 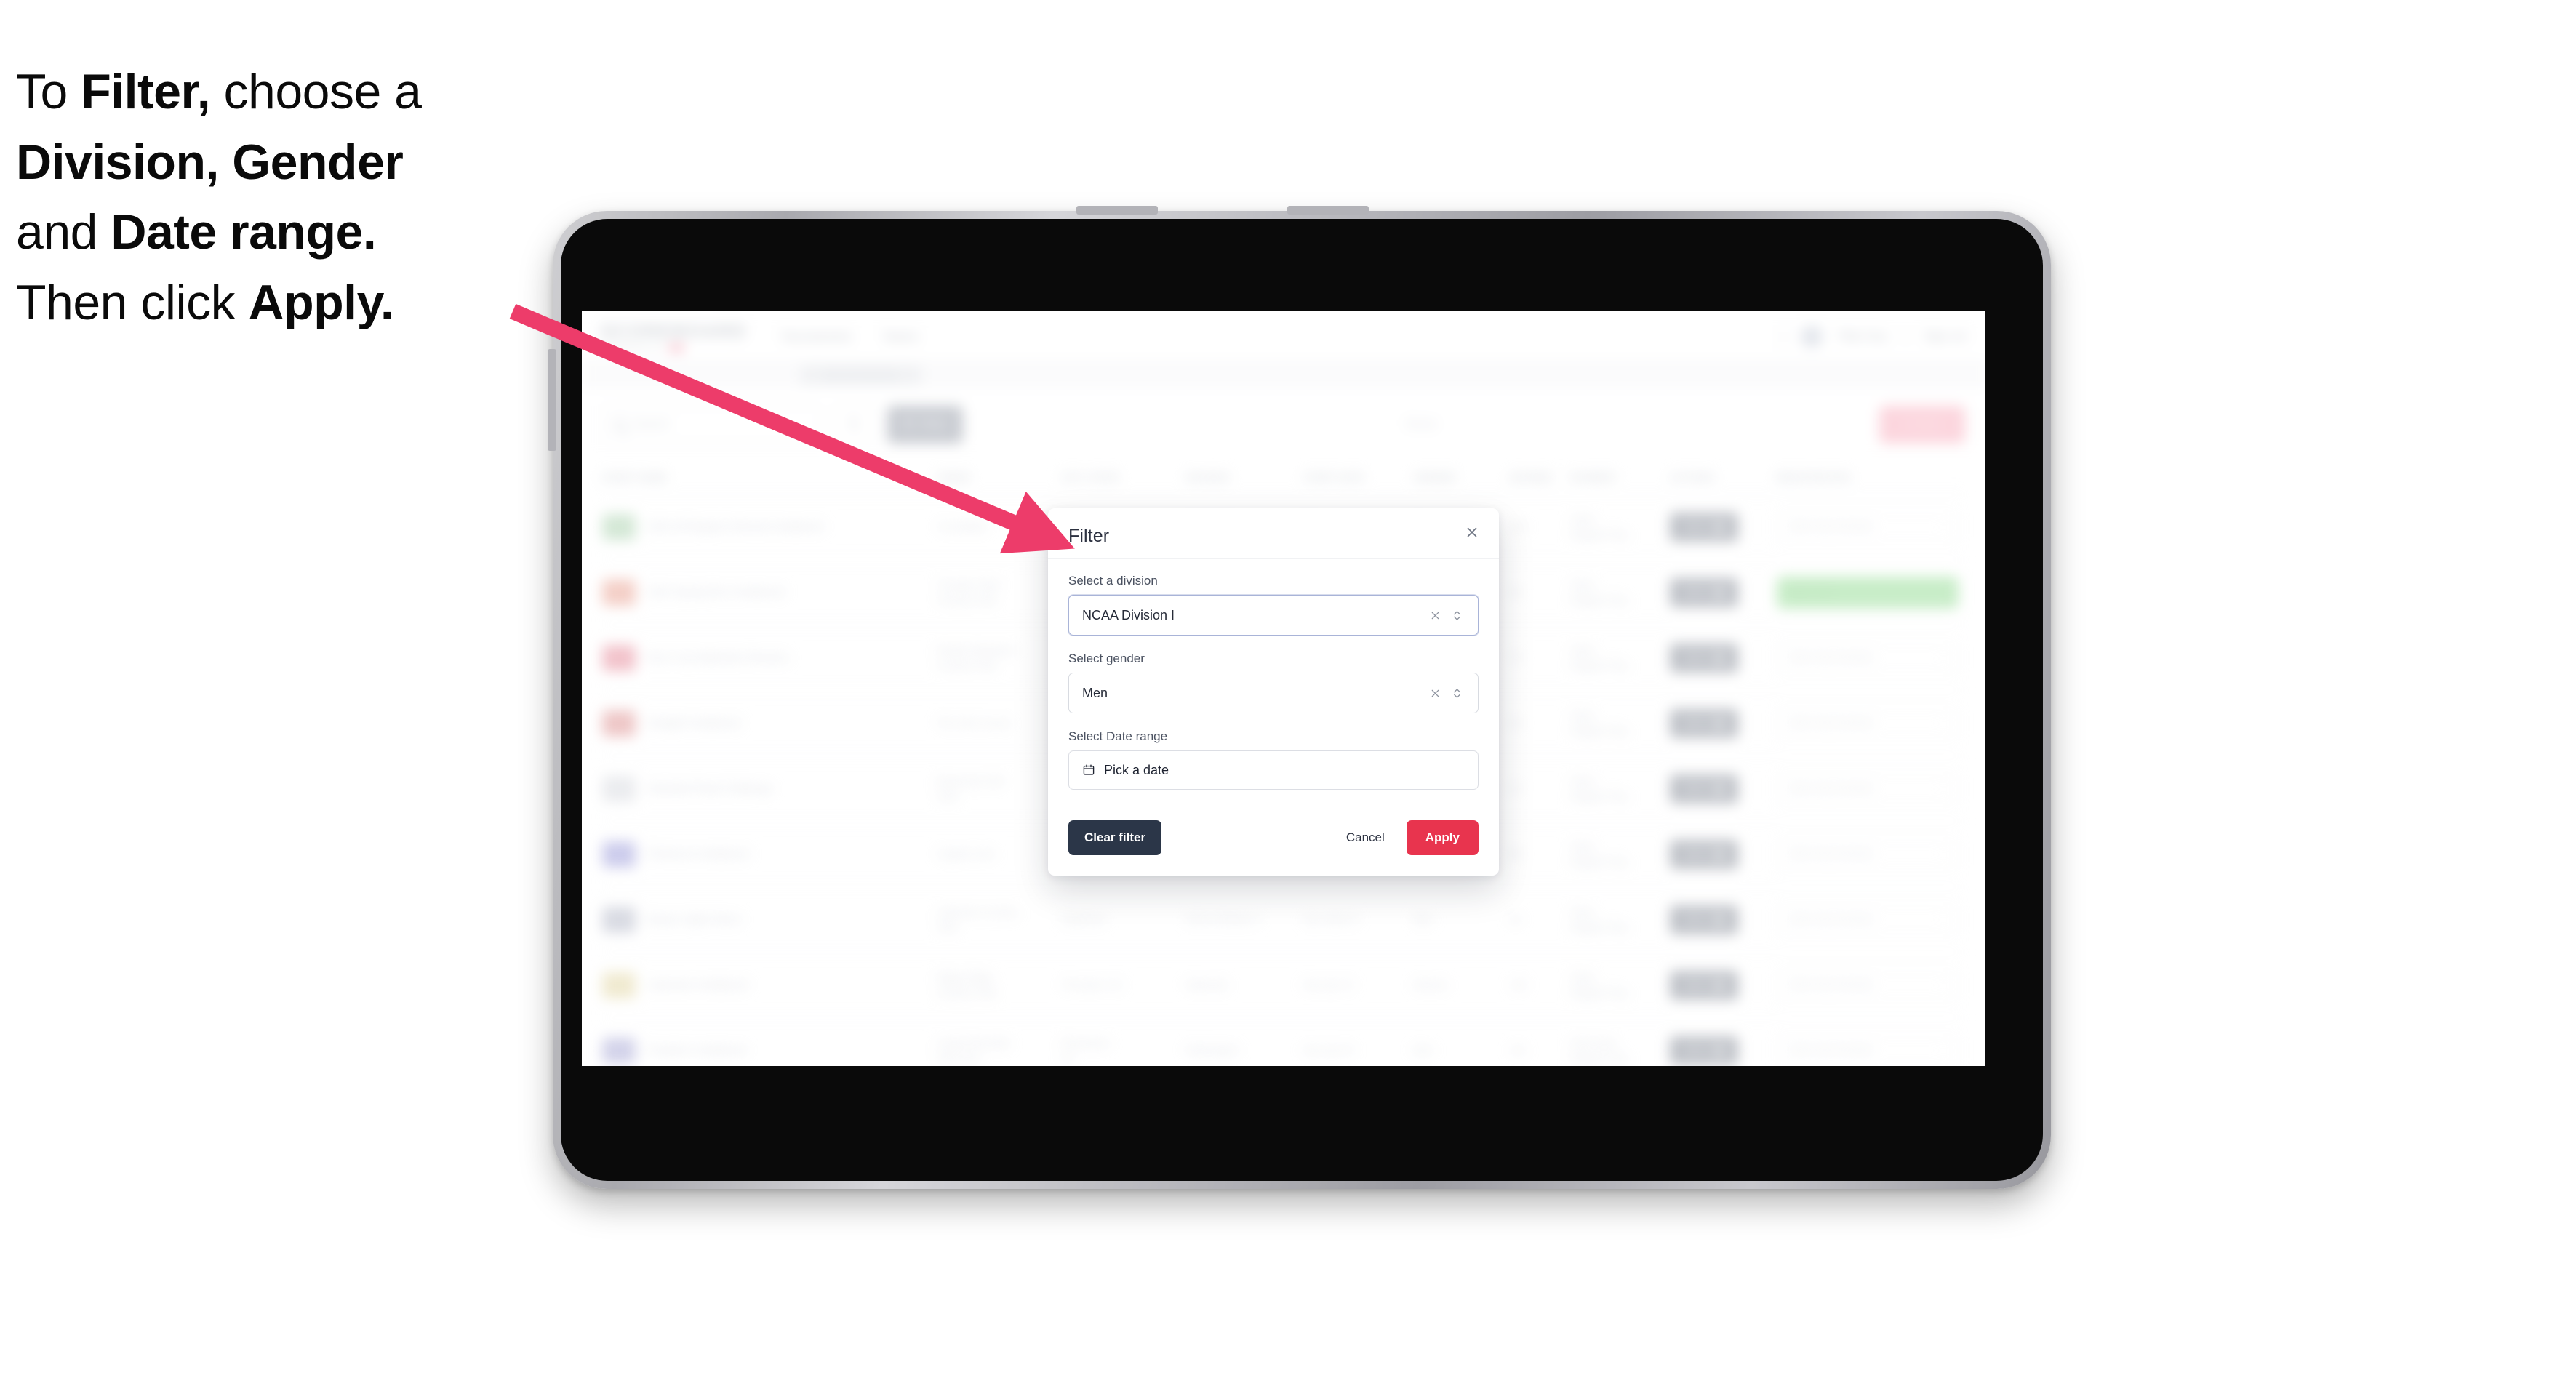 I want to click on column-header-city-state: CITY, STATE, so click(x=1090, y=478).